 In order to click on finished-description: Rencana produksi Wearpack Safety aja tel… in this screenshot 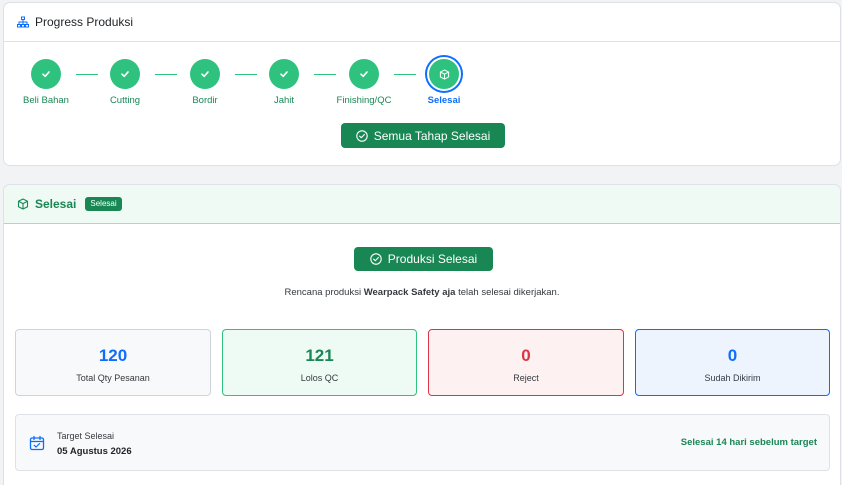, I will do `click(422, 292)`.